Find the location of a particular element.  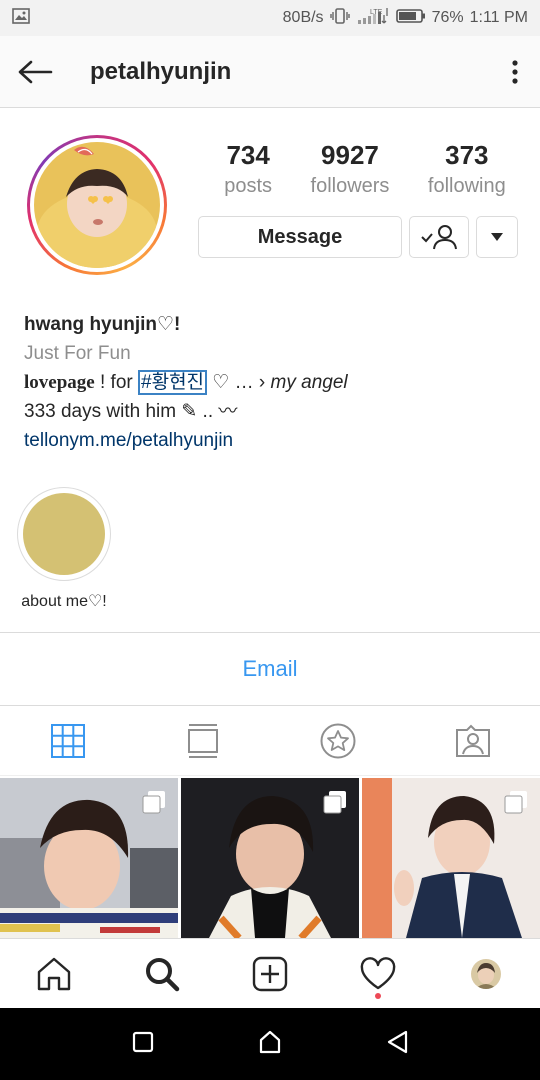

caret-down-icon is located at coordinates (497, 237).